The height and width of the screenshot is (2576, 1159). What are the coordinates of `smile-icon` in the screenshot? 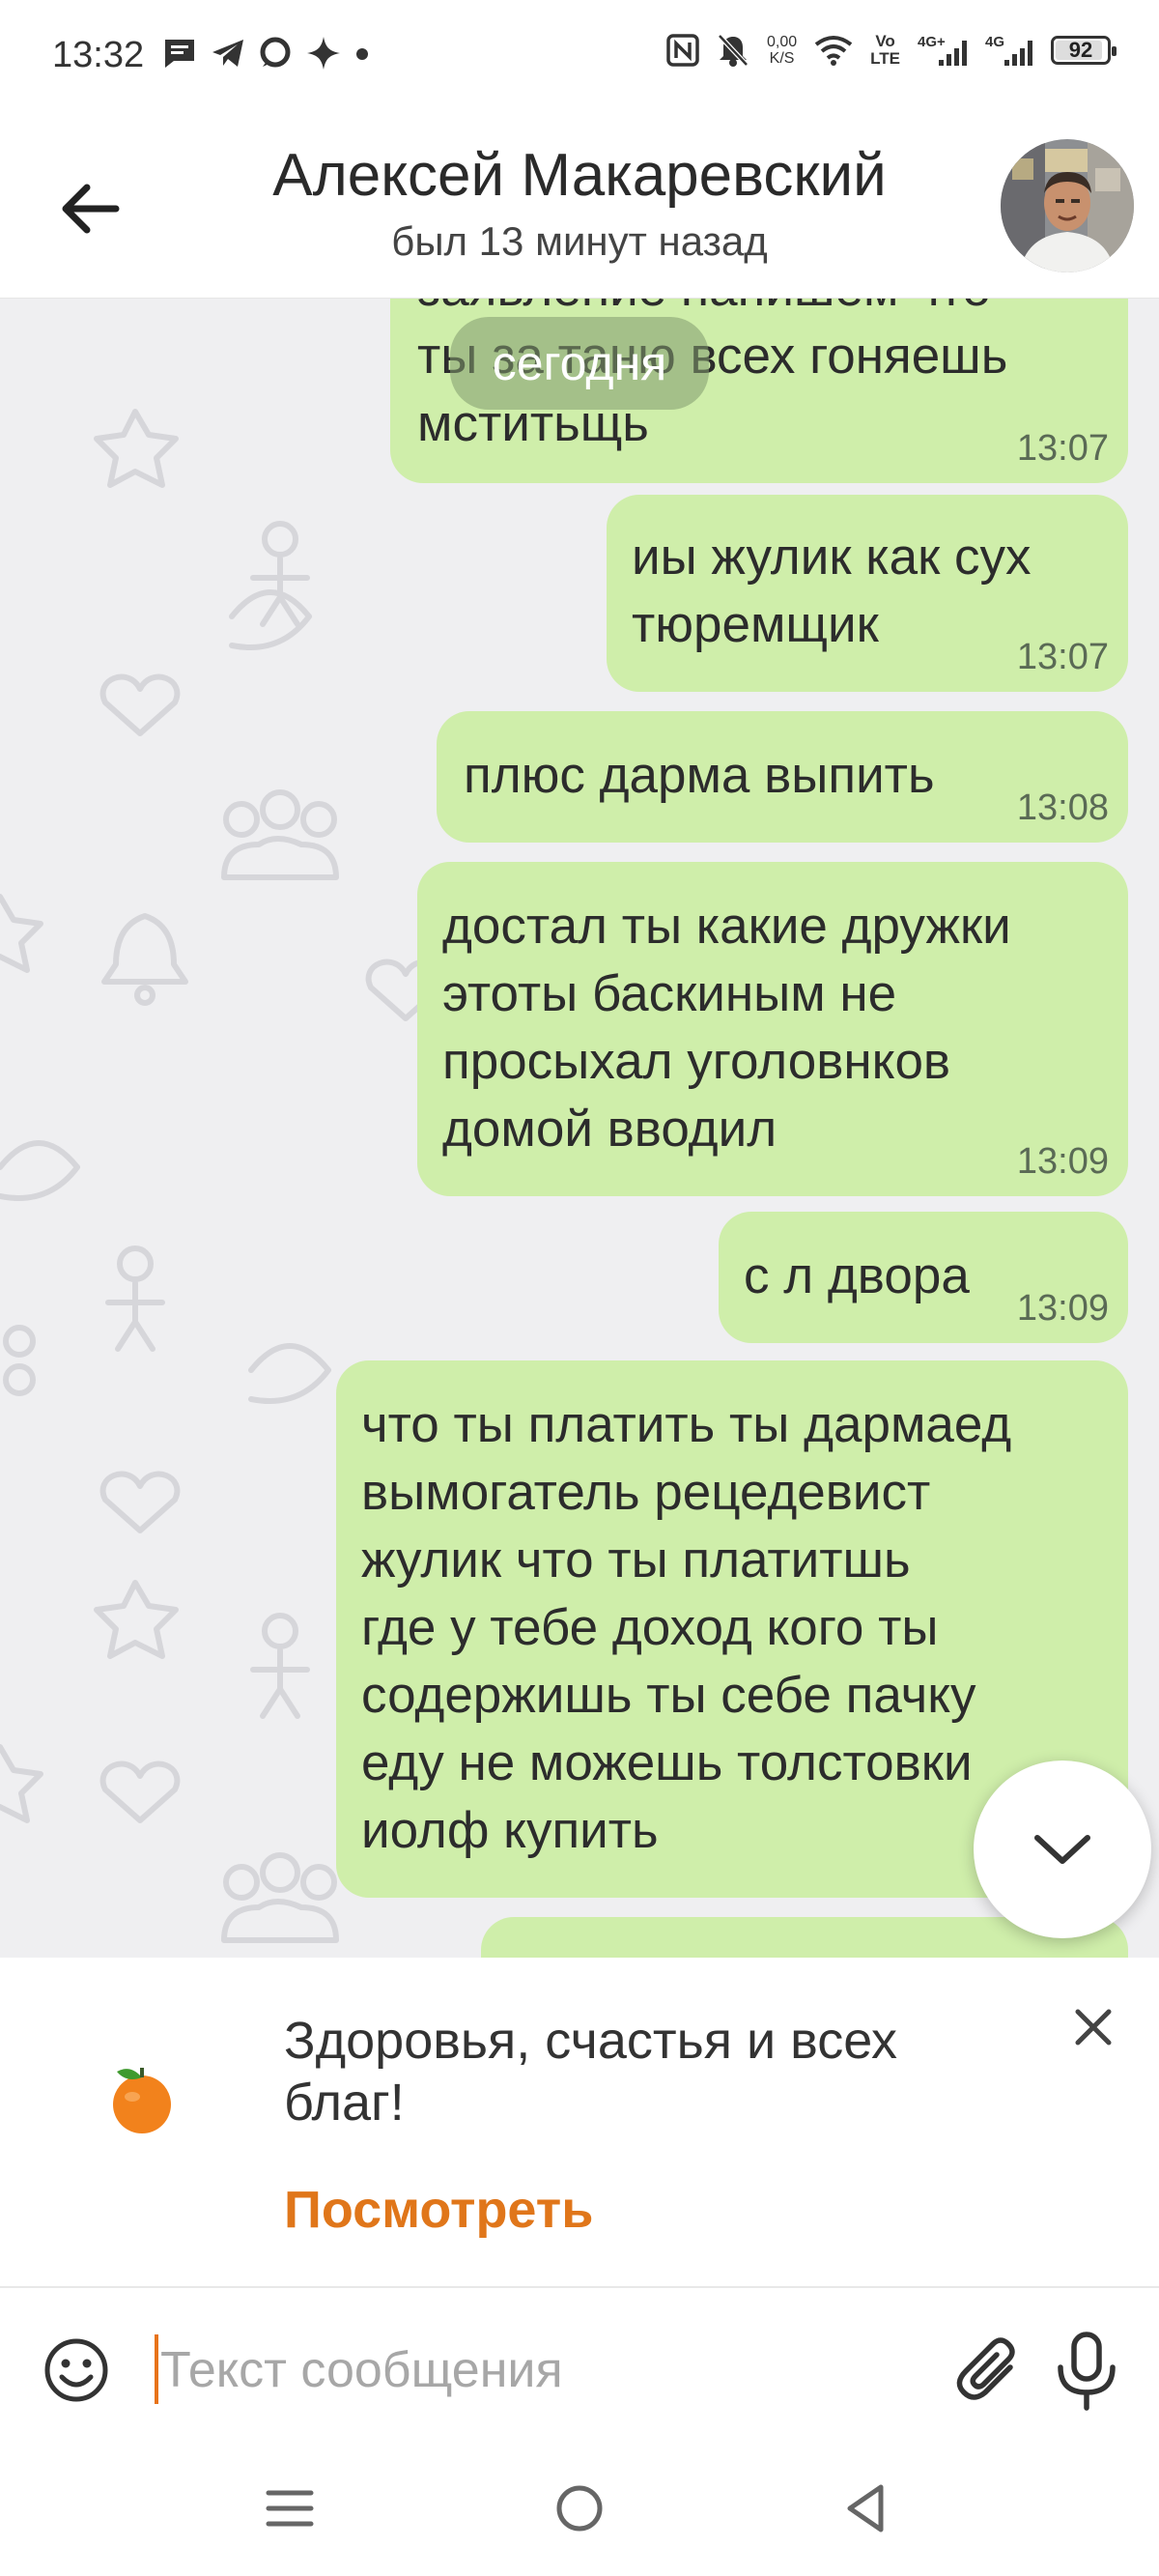 It's located at (76, 2370).